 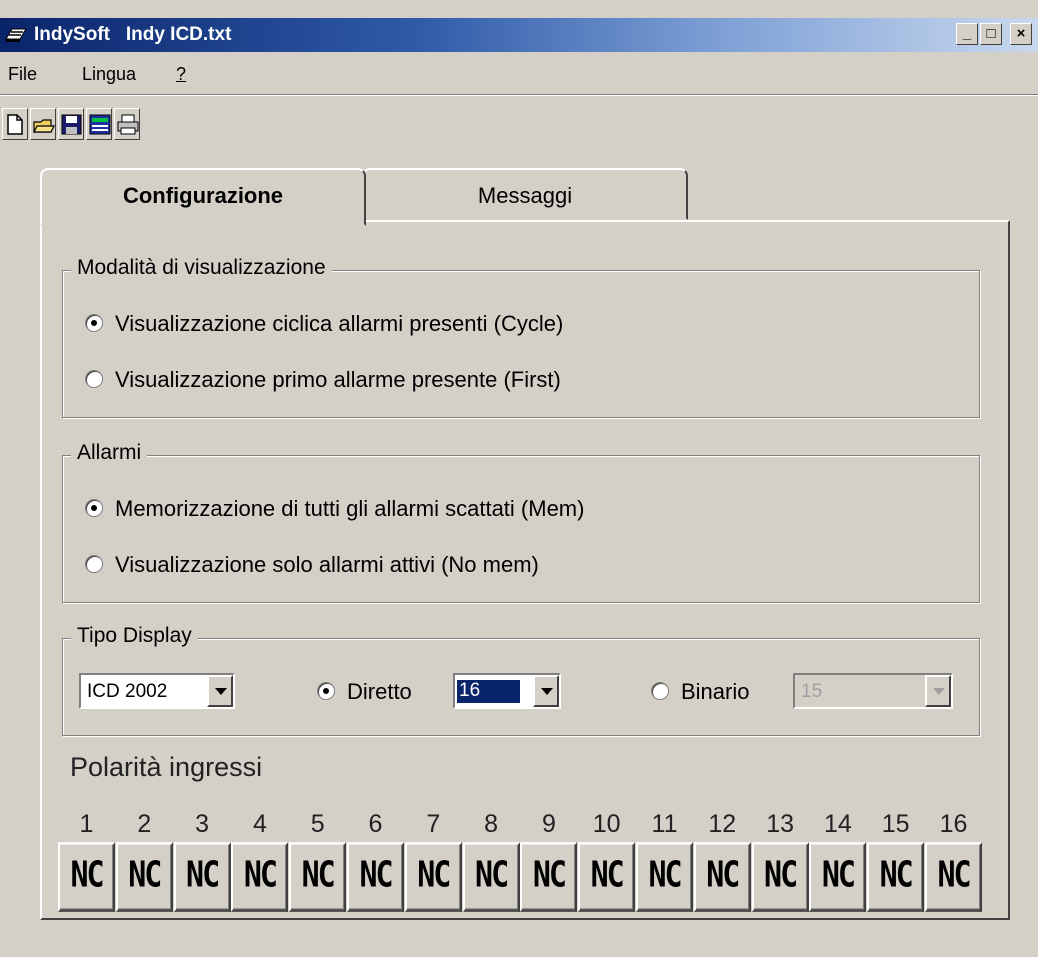 What do you see at coordinates (259, 824) in the screenshot?
I see `input-number-label: 4` at bounding box center [259, 824].